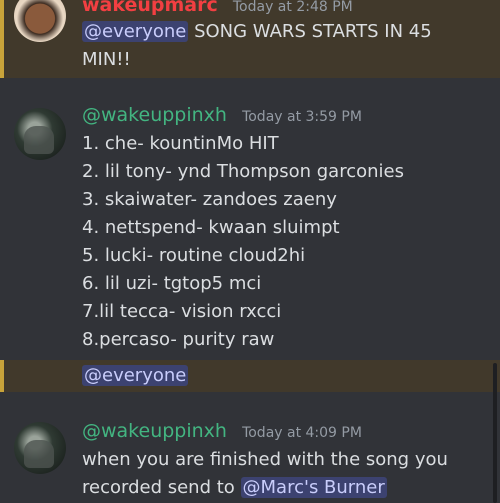 The image size is (500, 503). I want to click on message-content: @everyone SONG WARS STARTS IN 45 MIN!!, so click(257, 46).